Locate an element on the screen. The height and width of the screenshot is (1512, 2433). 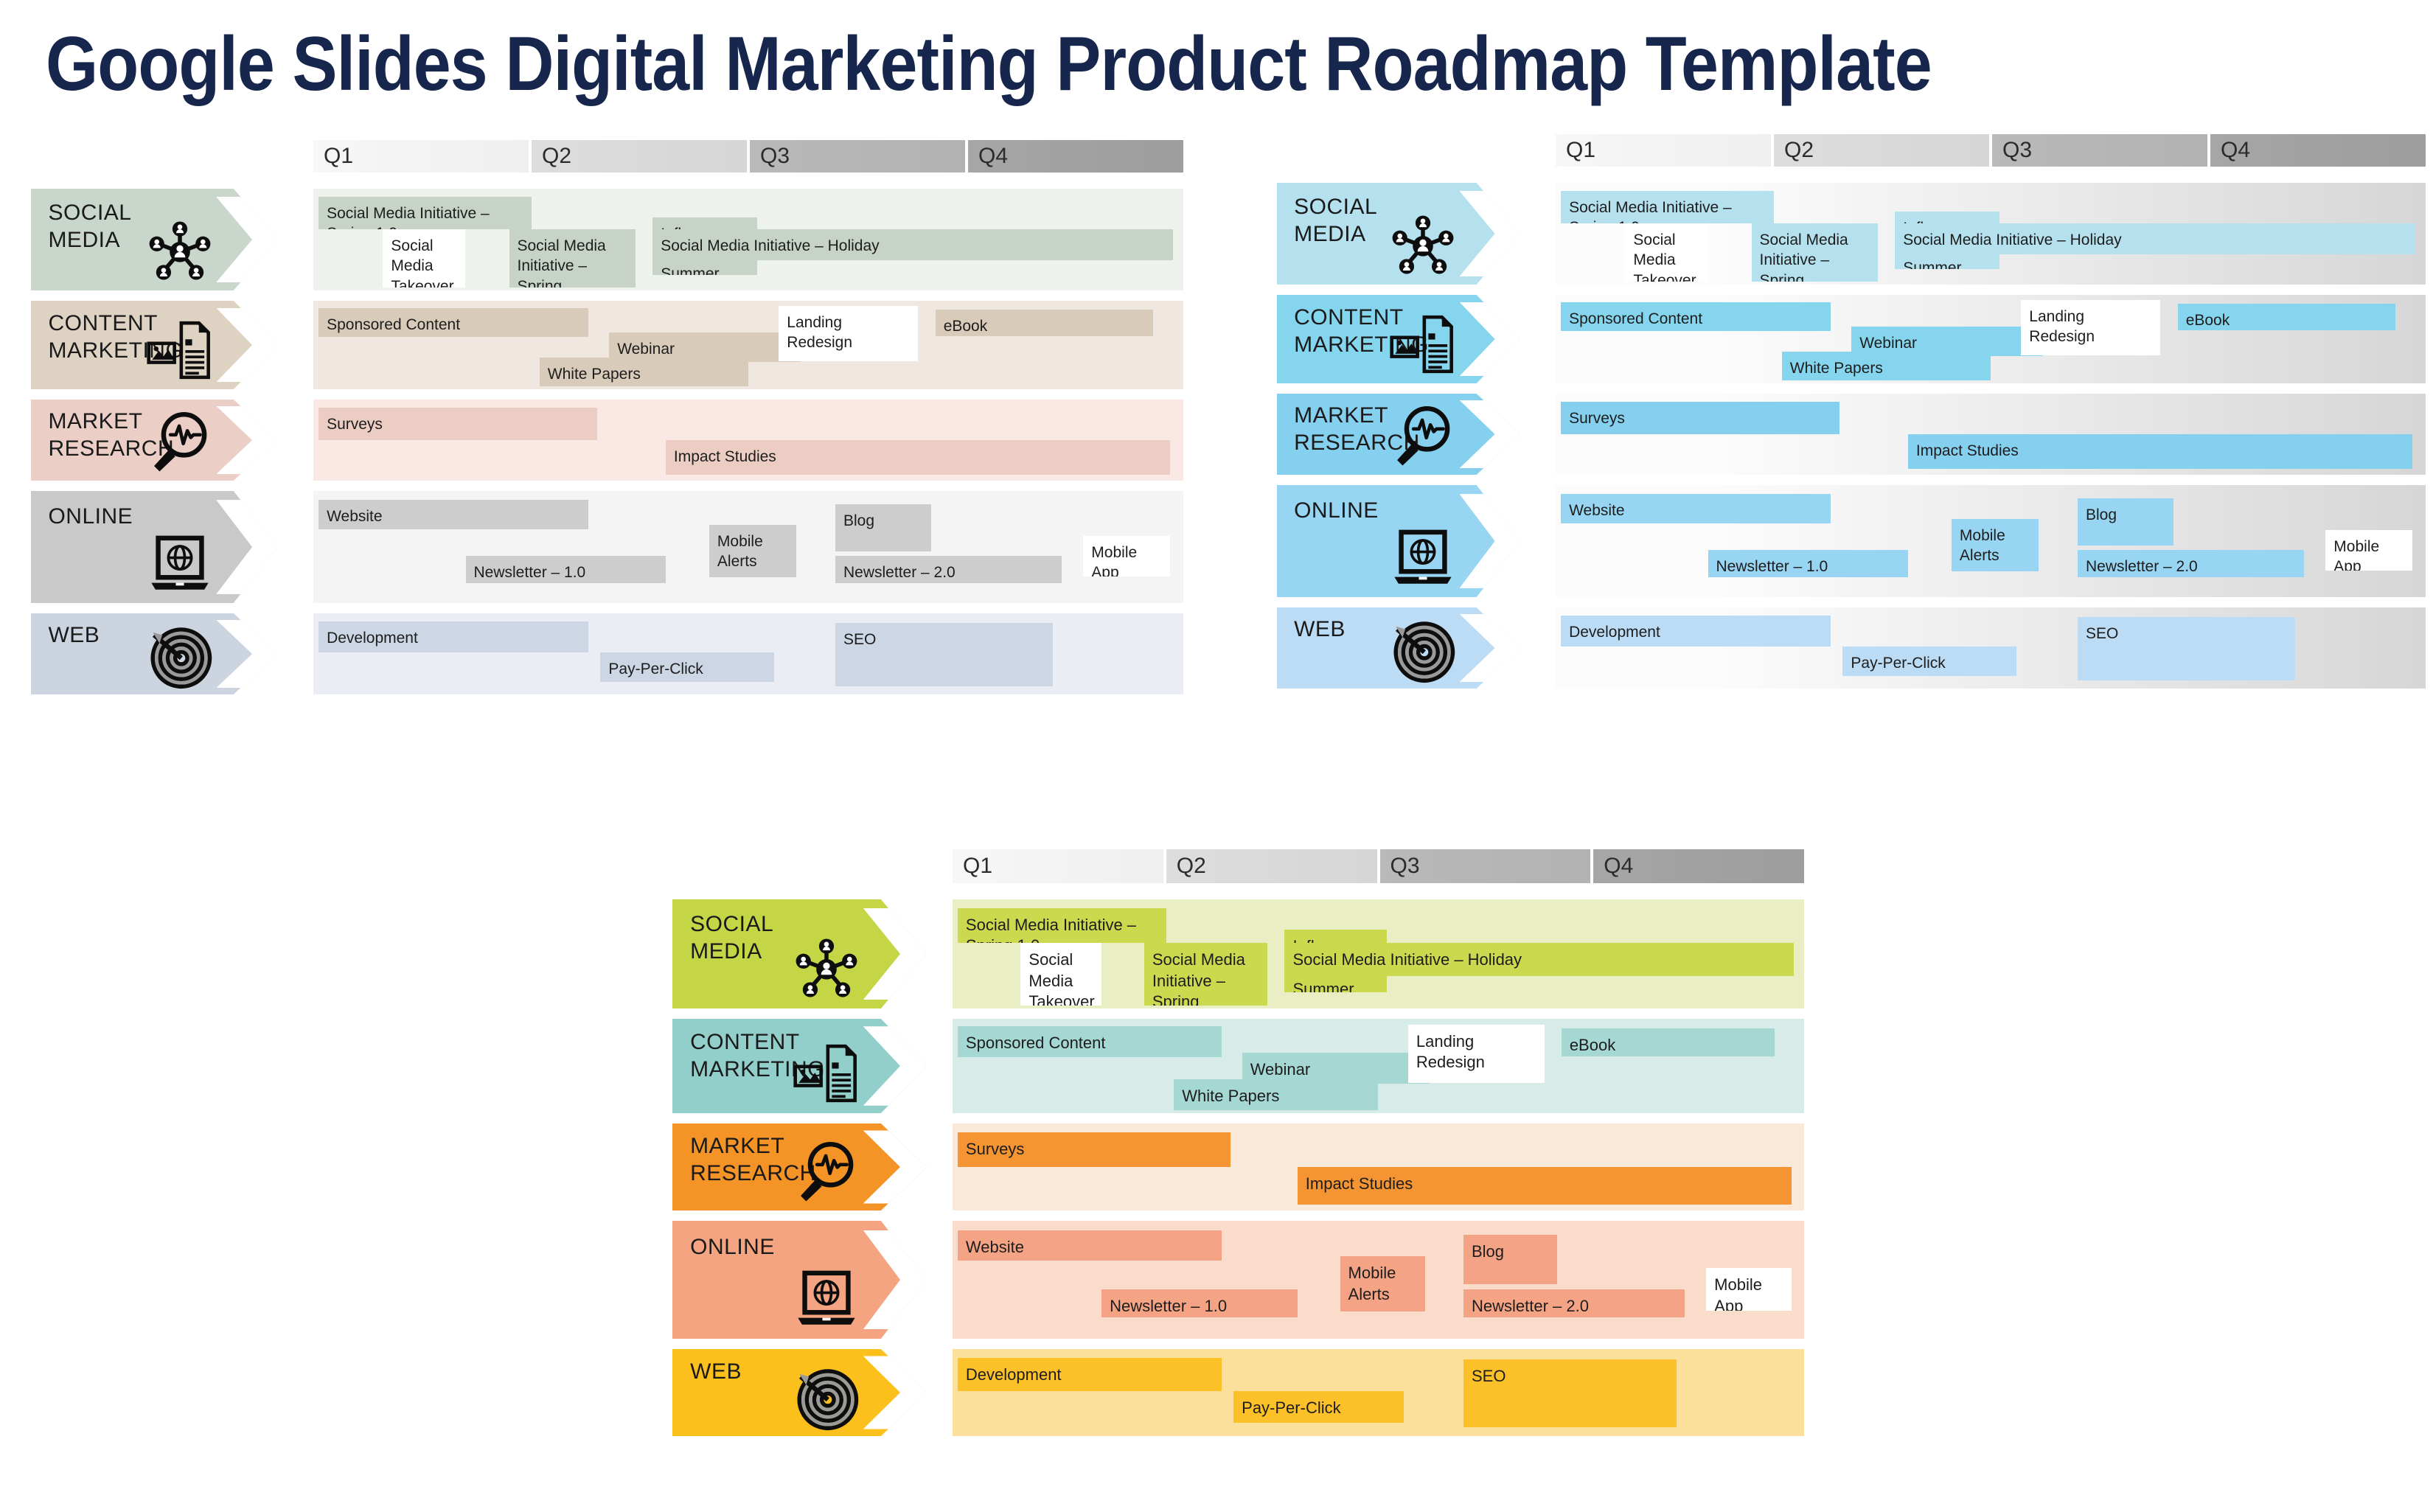
quarter-header: Q1 Q2 Q3 Q4 is located at coordinates (748, 156).